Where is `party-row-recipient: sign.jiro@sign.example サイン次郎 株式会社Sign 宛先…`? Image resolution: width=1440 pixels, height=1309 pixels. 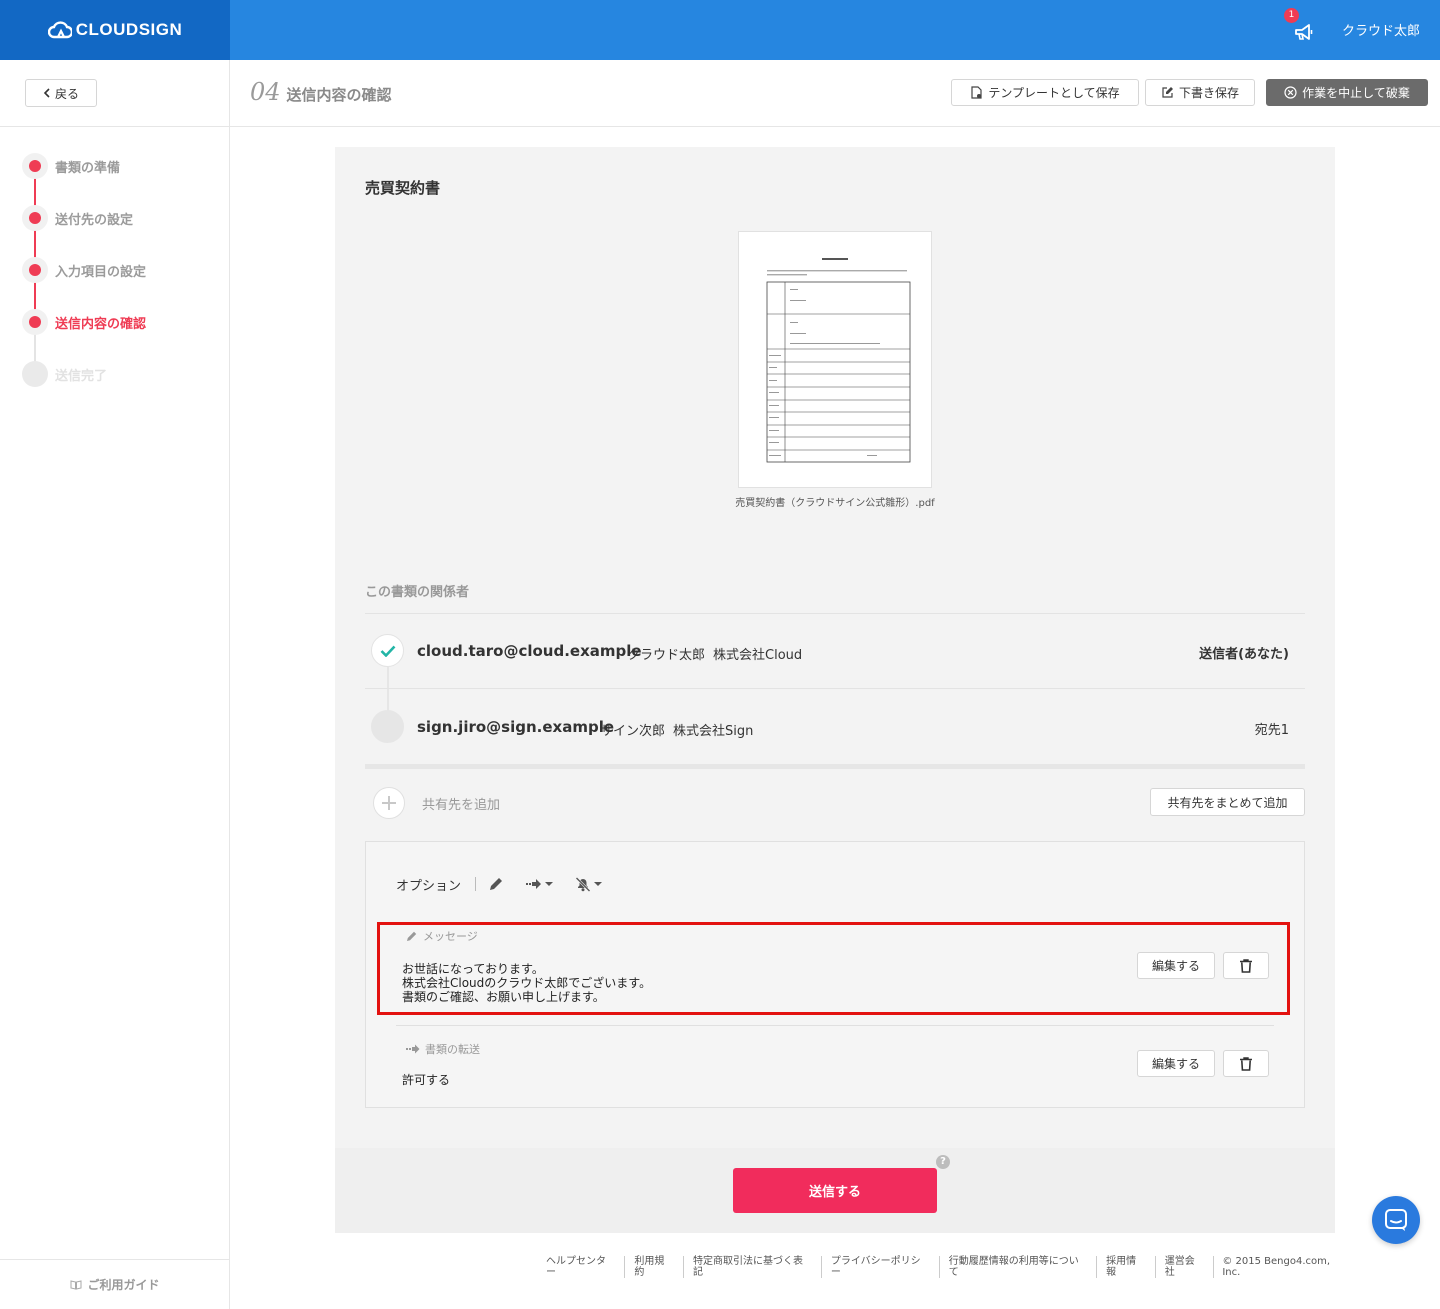 party-row-recipient: sign.jiro@sign.example サイン次郎 株式会社Sign 宛先… is located at coordinates (835, 726).